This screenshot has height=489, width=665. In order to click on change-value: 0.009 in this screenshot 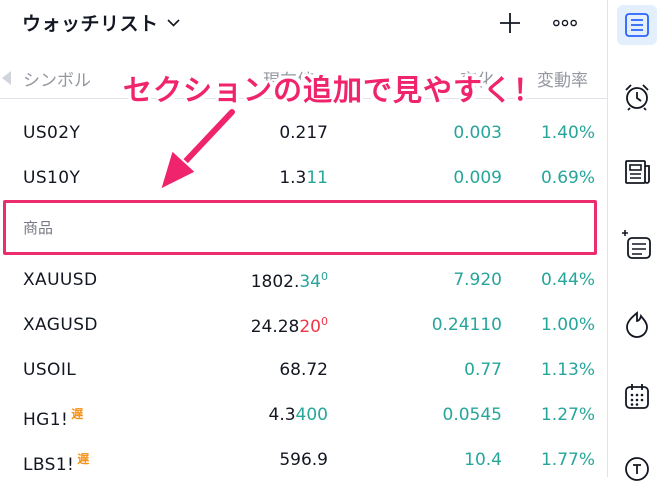, I will do `click(477, 178)`.